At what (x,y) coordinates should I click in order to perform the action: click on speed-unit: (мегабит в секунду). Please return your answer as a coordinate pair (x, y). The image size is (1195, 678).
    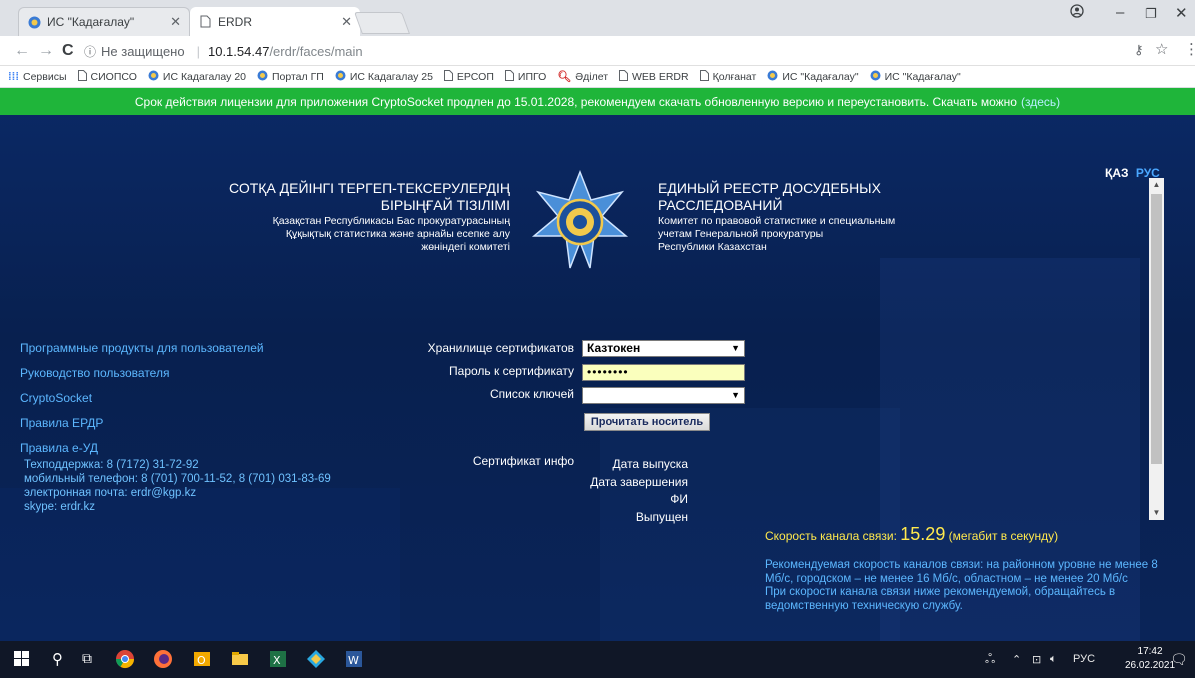
    Looking at the image, I should click on (1003, 536).